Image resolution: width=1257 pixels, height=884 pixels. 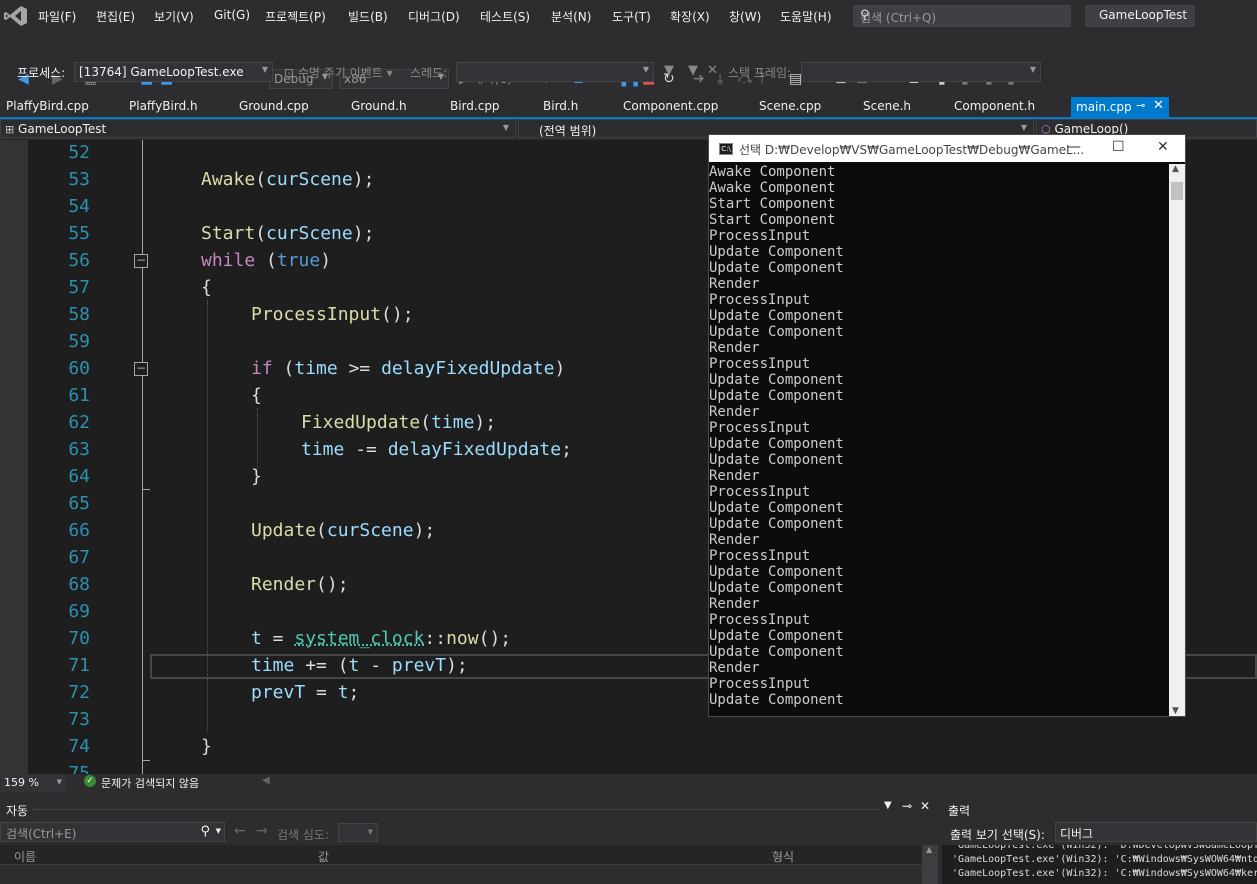 What do you see at coordinates (670, 106) in the screenshot?
I see `tab-component-cpp: Component.cpp` at bounding box center [670, 106].